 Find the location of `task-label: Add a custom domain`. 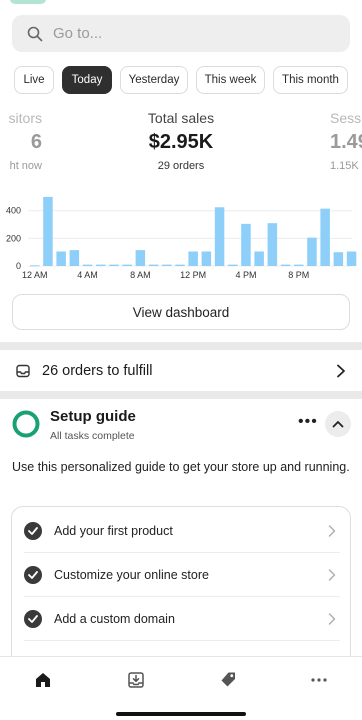

task-label: Add a custom domain is located at coordinates (114, 618).